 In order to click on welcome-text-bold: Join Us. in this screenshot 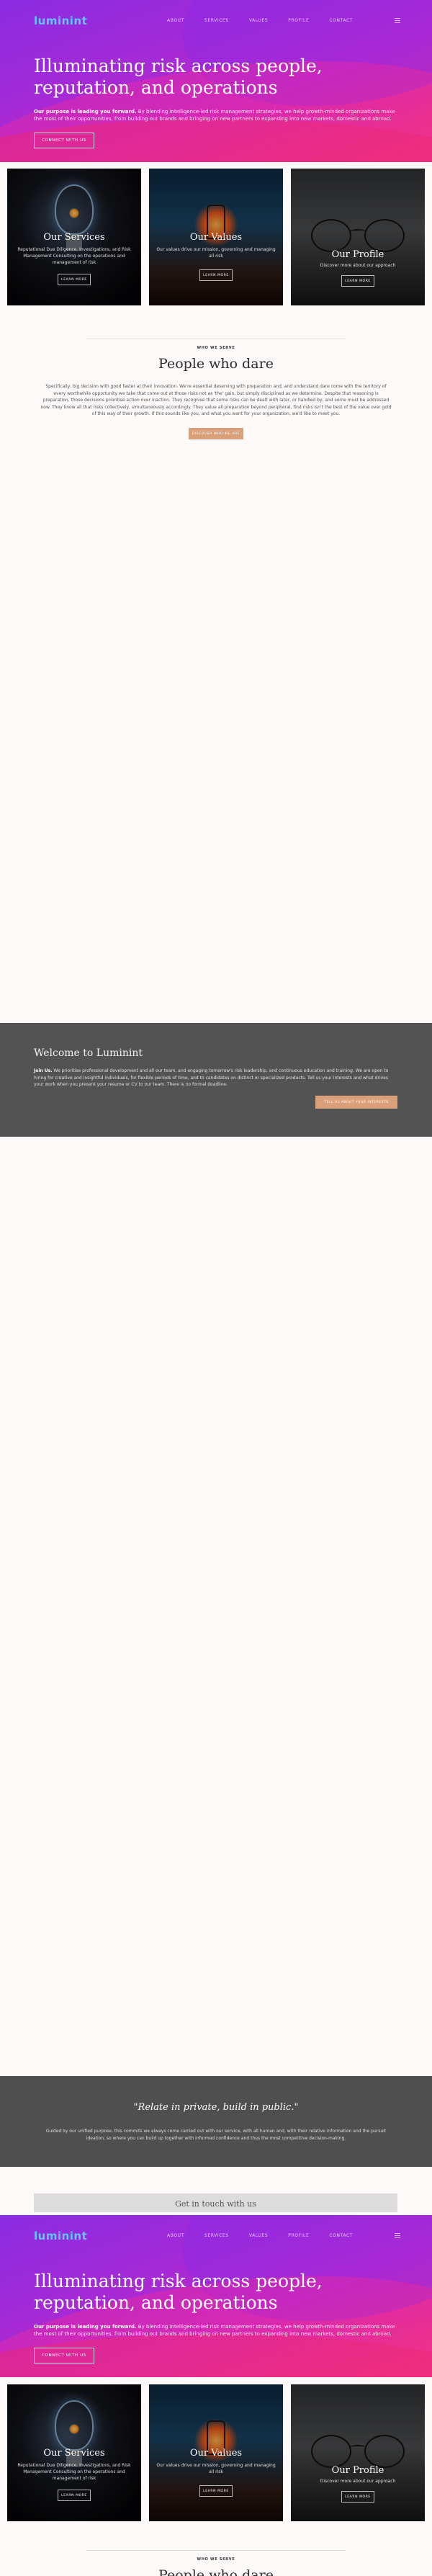, I will do `click(43, 1070)`.